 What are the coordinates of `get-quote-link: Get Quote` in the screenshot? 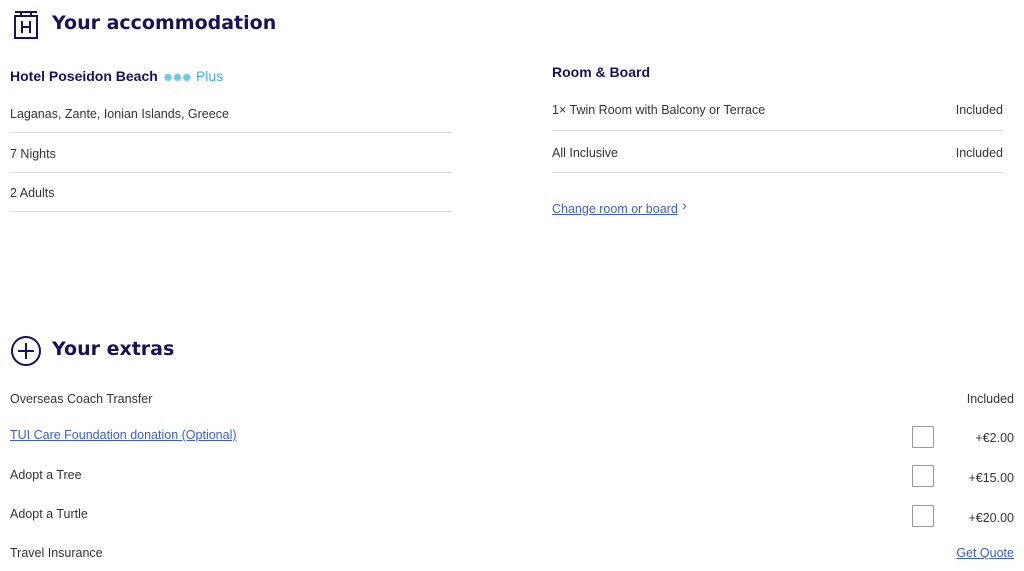 It's located at (985, 553).